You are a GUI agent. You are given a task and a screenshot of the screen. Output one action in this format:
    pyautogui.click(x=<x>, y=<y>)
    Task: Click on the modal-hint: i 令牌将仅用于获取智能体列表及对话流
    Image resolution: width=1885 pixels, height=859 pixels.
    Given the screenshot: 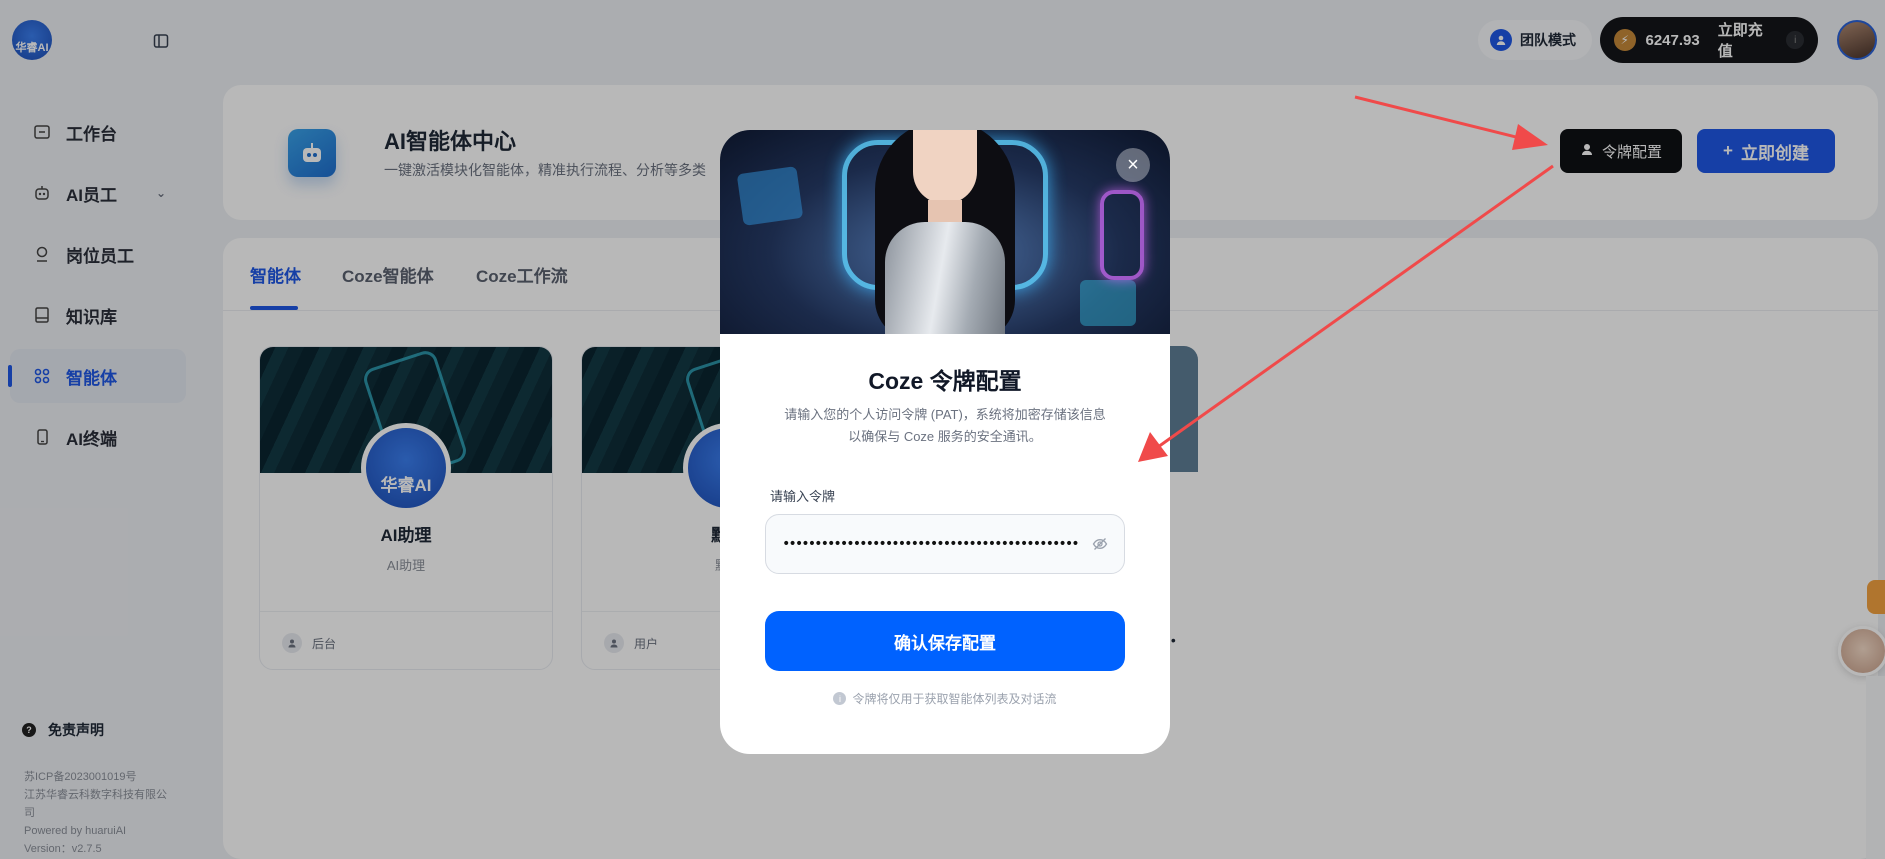 What is the action you would take?
    pyautogui.click(x=945, y=698)
    